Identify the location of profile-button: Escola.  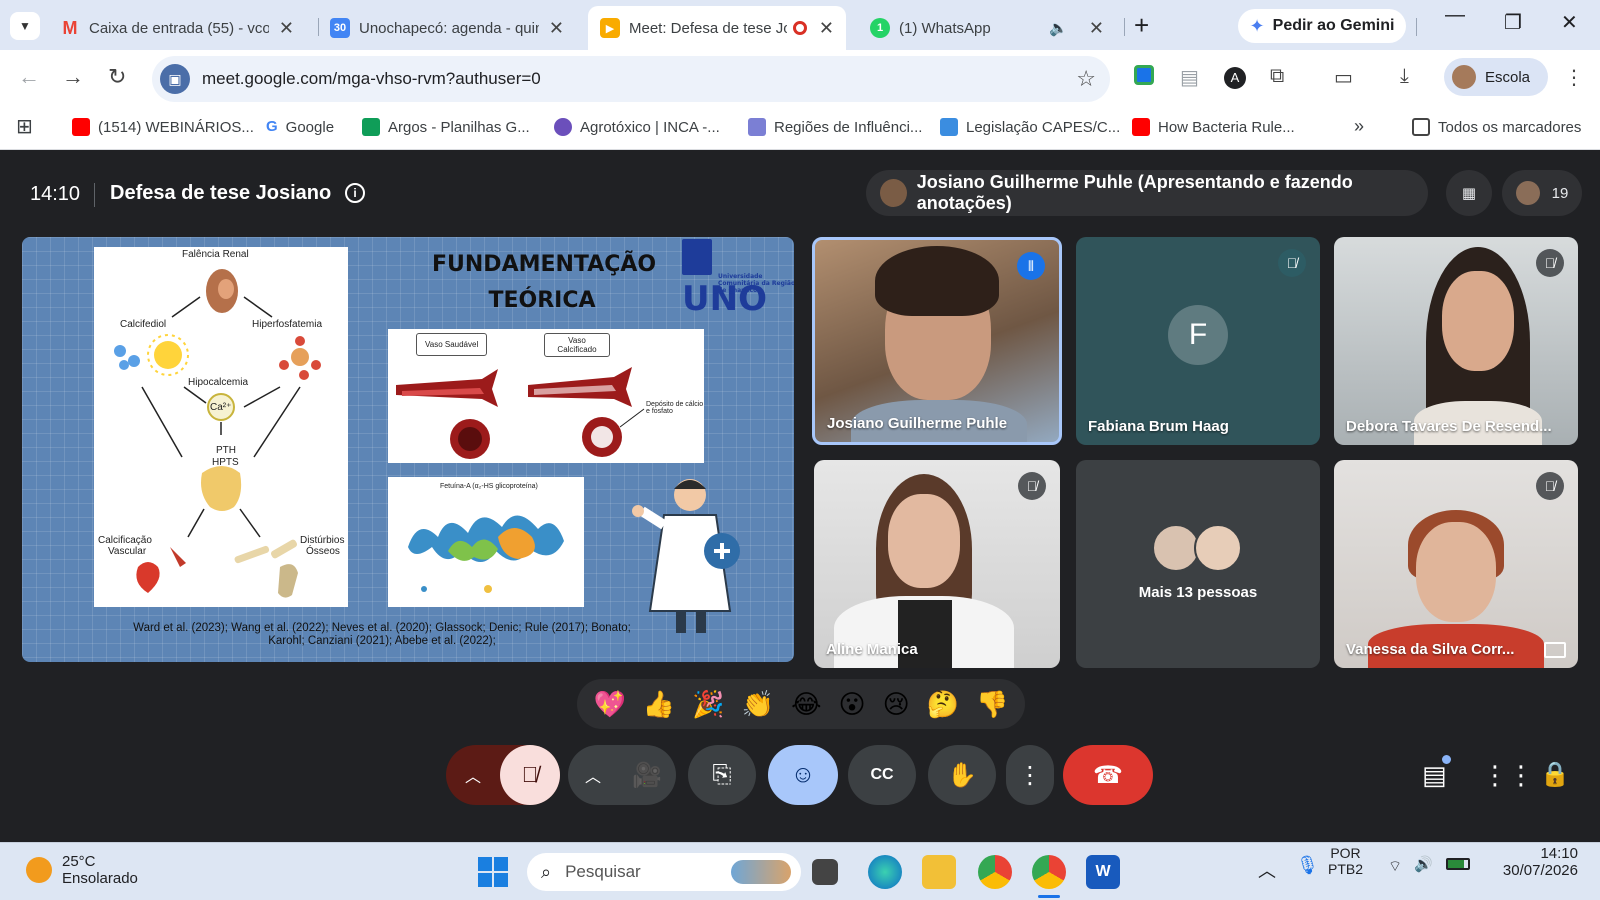
(1496, 77).